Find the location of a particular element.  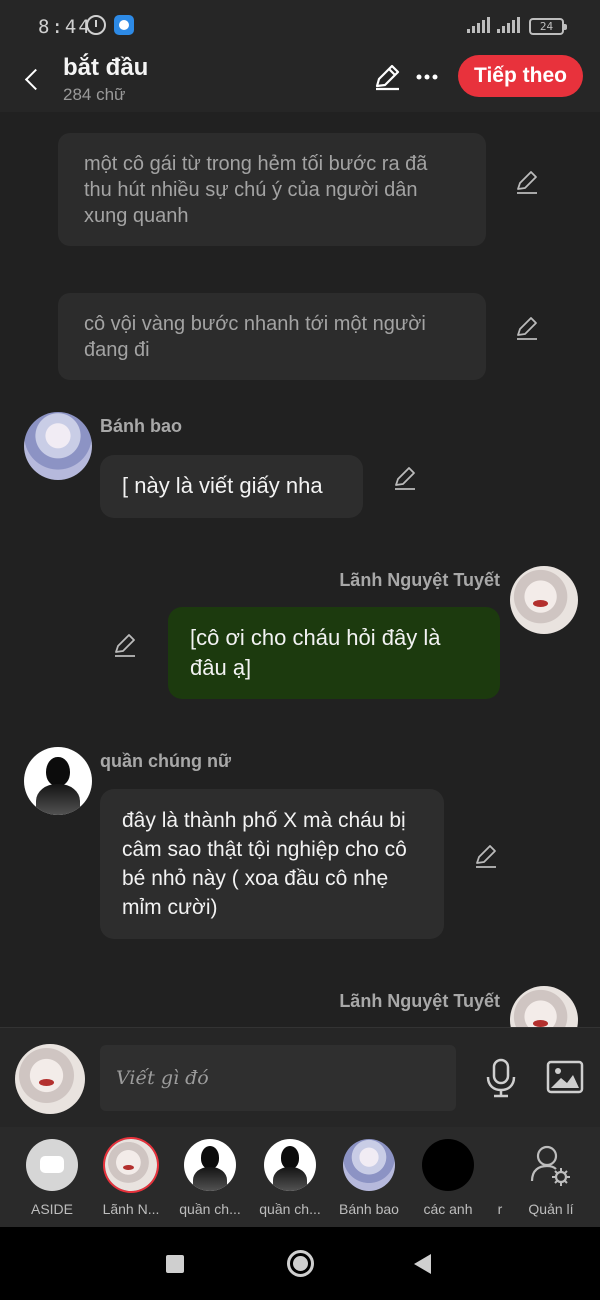

page-title: bắt đầu is located at coordinates (106, 67).